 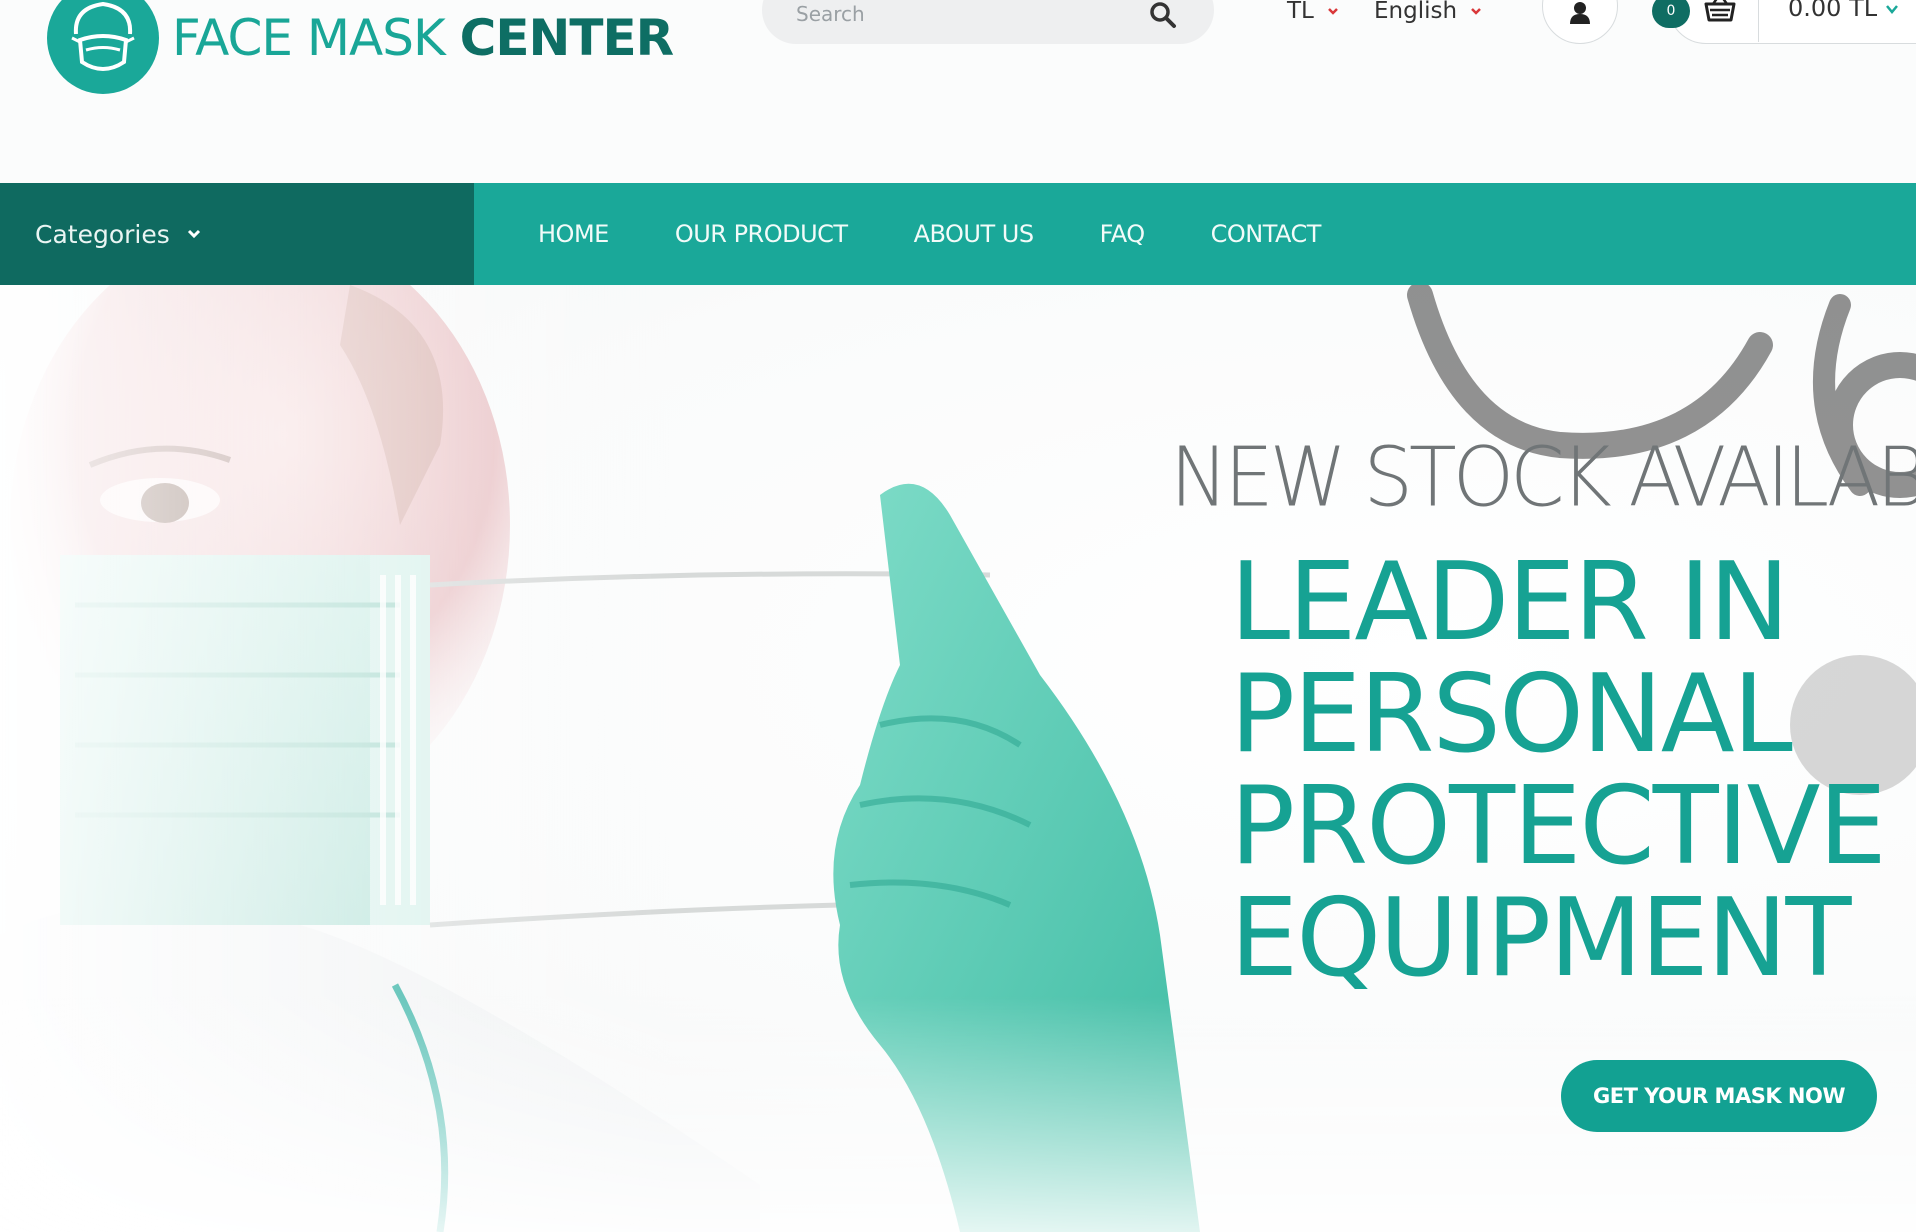 What do you see at coordinates (958, 91) in the screenshot?
I see `site-header: FACE MASK CENTER TL English 0 0.00 TL` at bounding box center [958, 91].